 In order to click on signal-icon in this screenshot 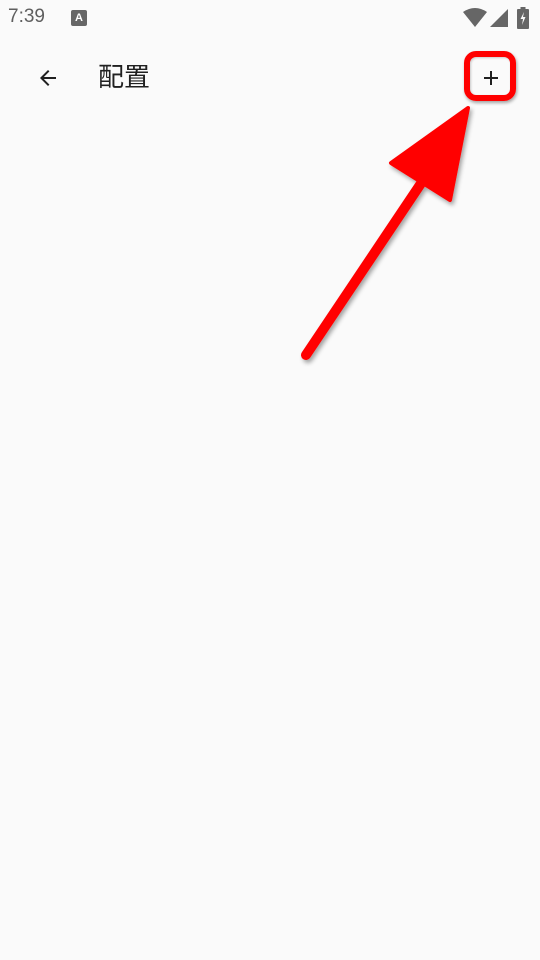, I will do `click(499, 18)`.